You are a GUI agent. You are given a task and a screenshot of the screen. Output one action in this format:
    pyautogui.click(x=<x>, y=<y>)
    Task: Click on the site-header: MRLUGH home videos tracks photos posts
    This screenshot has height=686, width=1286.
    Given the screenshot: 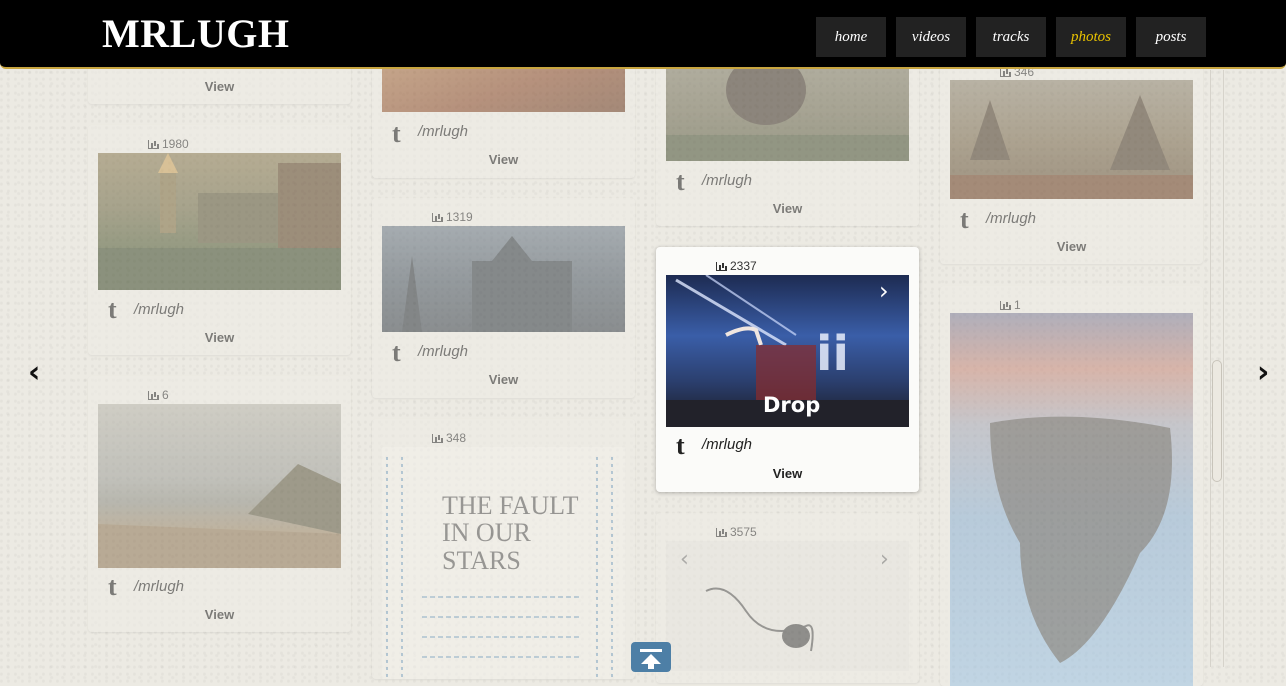 What is the action you would take?
    pyautogui.click(x=643, y=34)
    